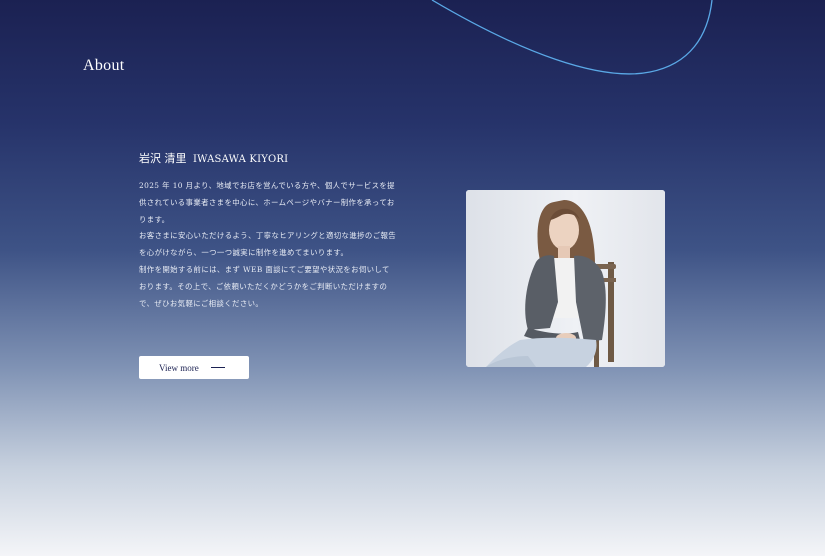 The image size is (825, 556). I want to click on person-portrait-image, so click(565, 278).